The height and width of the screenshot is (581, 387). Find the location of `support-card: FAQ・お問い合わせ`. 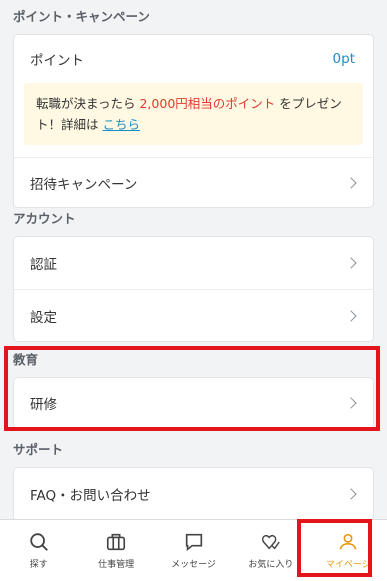

support-card: FAQ・お問い合わせ is located at coordinates (193, 494).